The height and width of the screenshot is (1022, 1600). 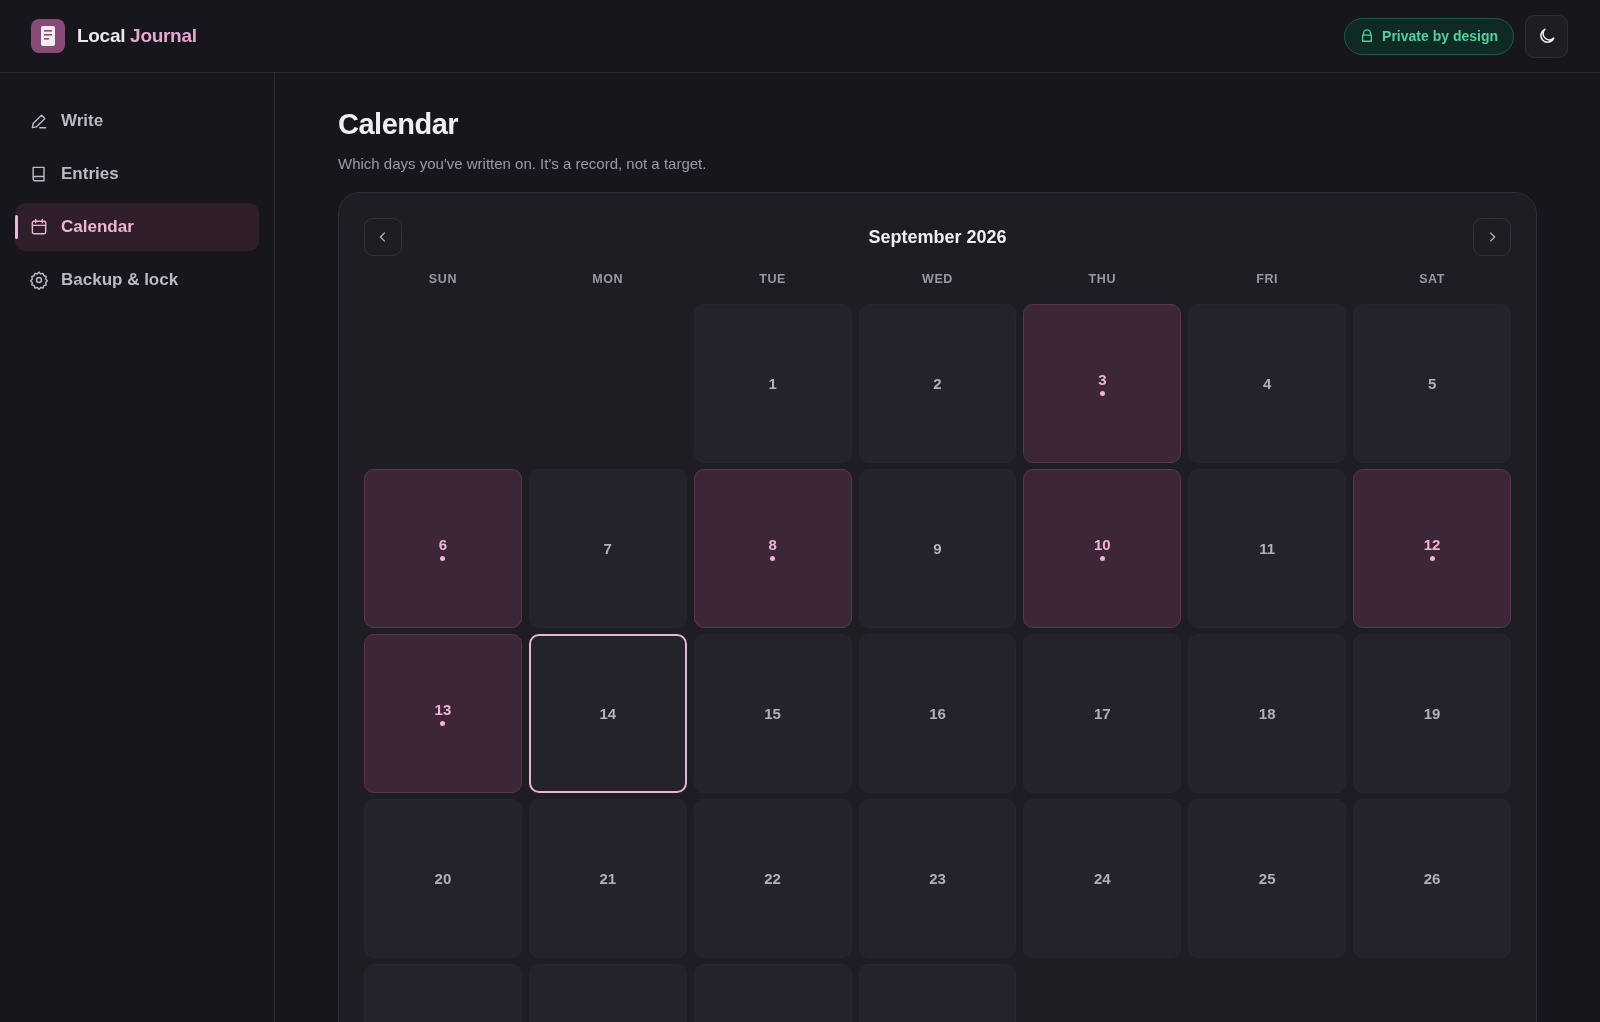 I want to click on gear-icon, so click(x=39, y=280).